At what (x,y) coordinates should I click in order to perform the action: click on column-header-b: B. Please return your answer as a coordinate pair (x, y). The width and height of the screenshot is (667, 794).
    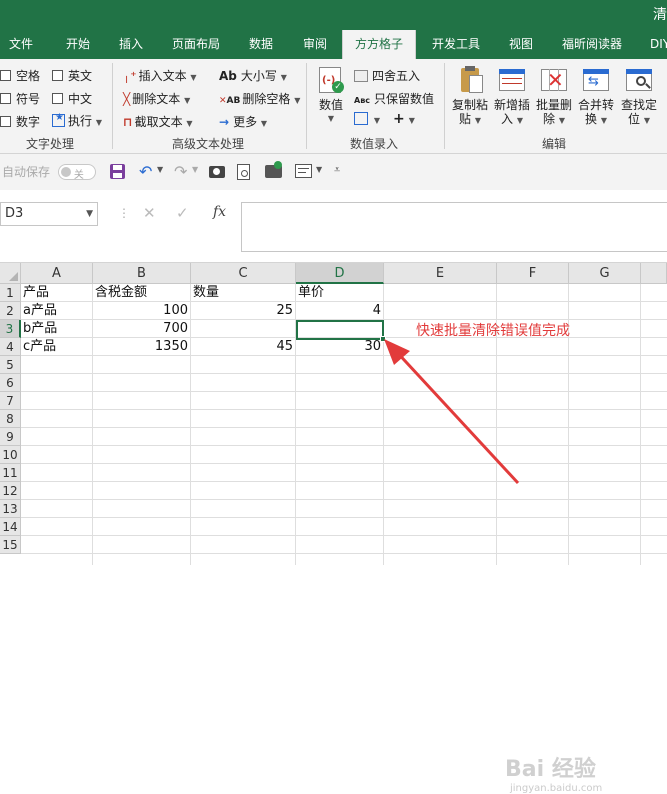
    Looking at the image, I should click on (142, 273).